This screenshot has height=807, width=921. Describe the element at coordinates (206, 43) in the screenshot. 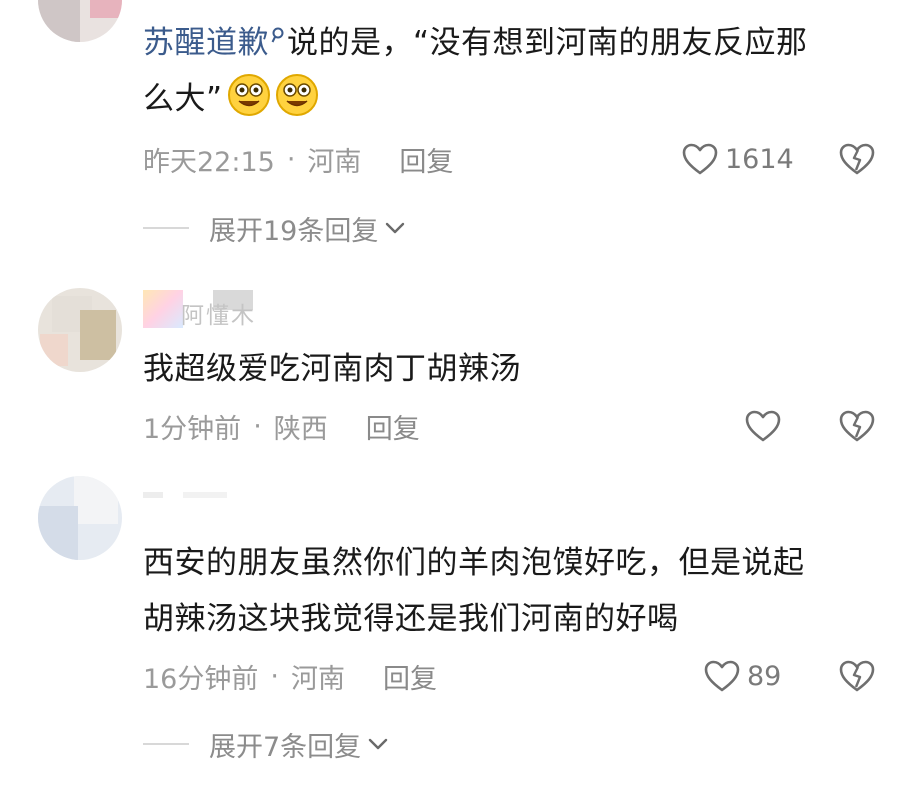

I see `mention-author: 苏醒道歉` at that location.